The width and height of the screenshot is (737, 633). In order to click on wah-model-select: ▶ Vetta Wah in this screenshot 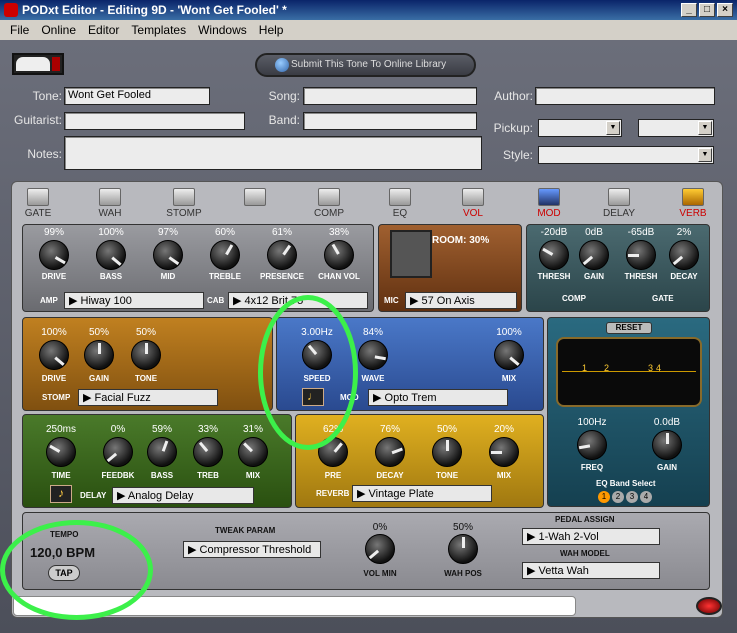, I will do `click(591, 570)`.